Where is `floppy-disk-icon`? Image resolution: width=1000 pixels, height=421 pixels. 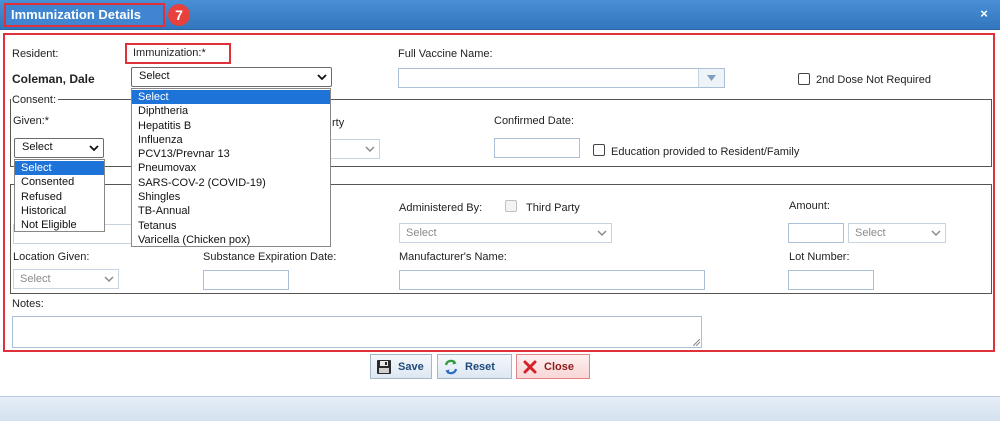 floppy-disk-icon is located at coordinates (384, 366).